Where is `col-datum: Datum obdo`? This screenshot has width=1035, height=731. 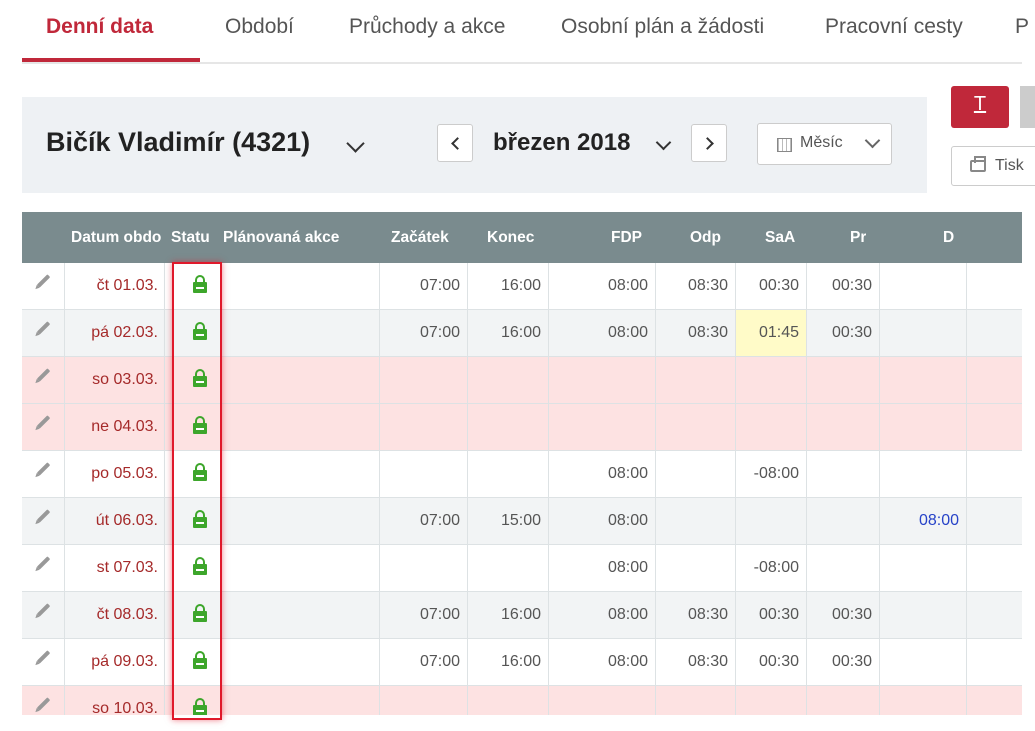
col-datum: Datum obdo is located at coordinates (119, 238).